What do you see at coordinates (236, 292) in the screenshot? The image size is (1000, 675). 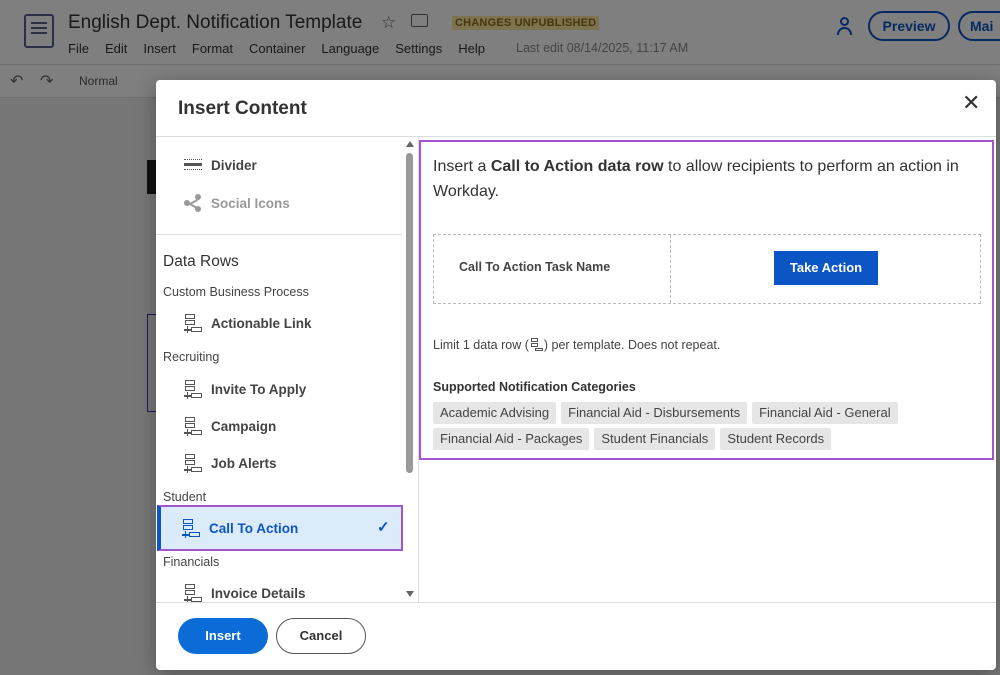 I see `group-heading: Custom Business Process` at bounding box center [236, 292].